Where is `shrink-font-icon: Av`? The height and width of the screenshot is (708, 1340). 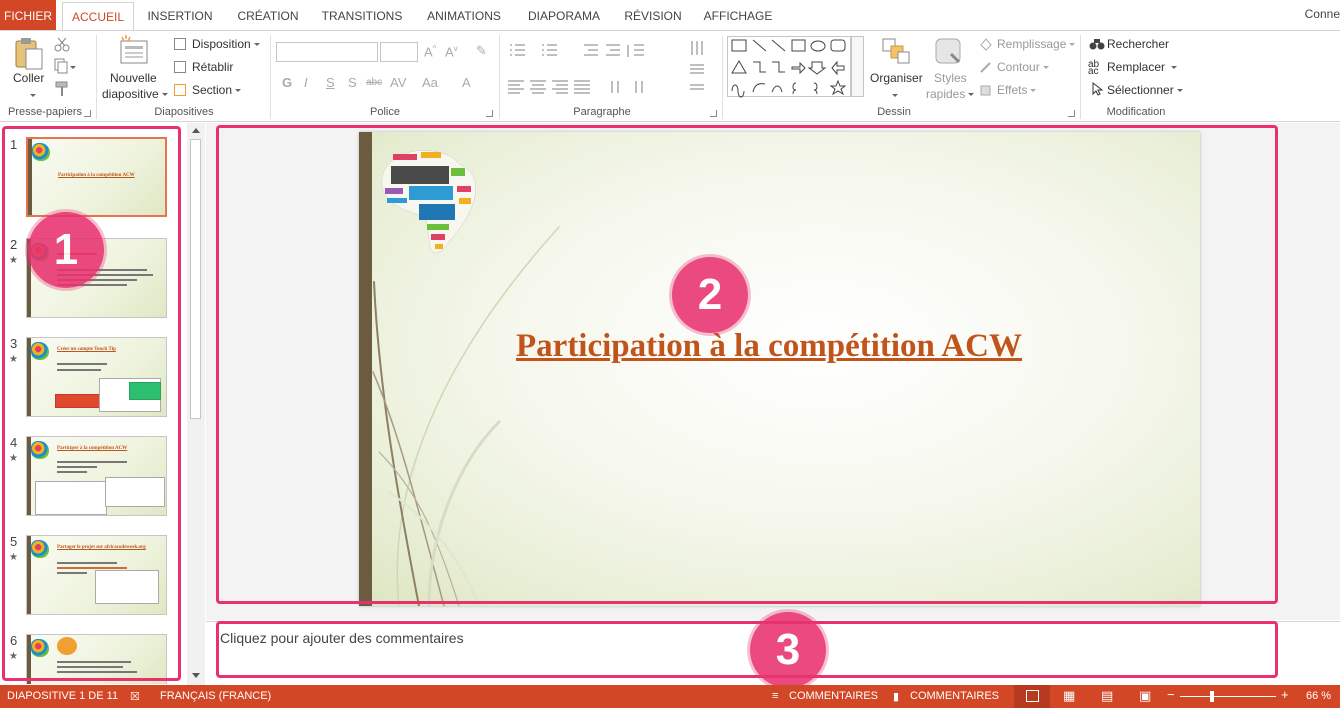 shrink-font-icon: Av is located at coordinates (451, 51).